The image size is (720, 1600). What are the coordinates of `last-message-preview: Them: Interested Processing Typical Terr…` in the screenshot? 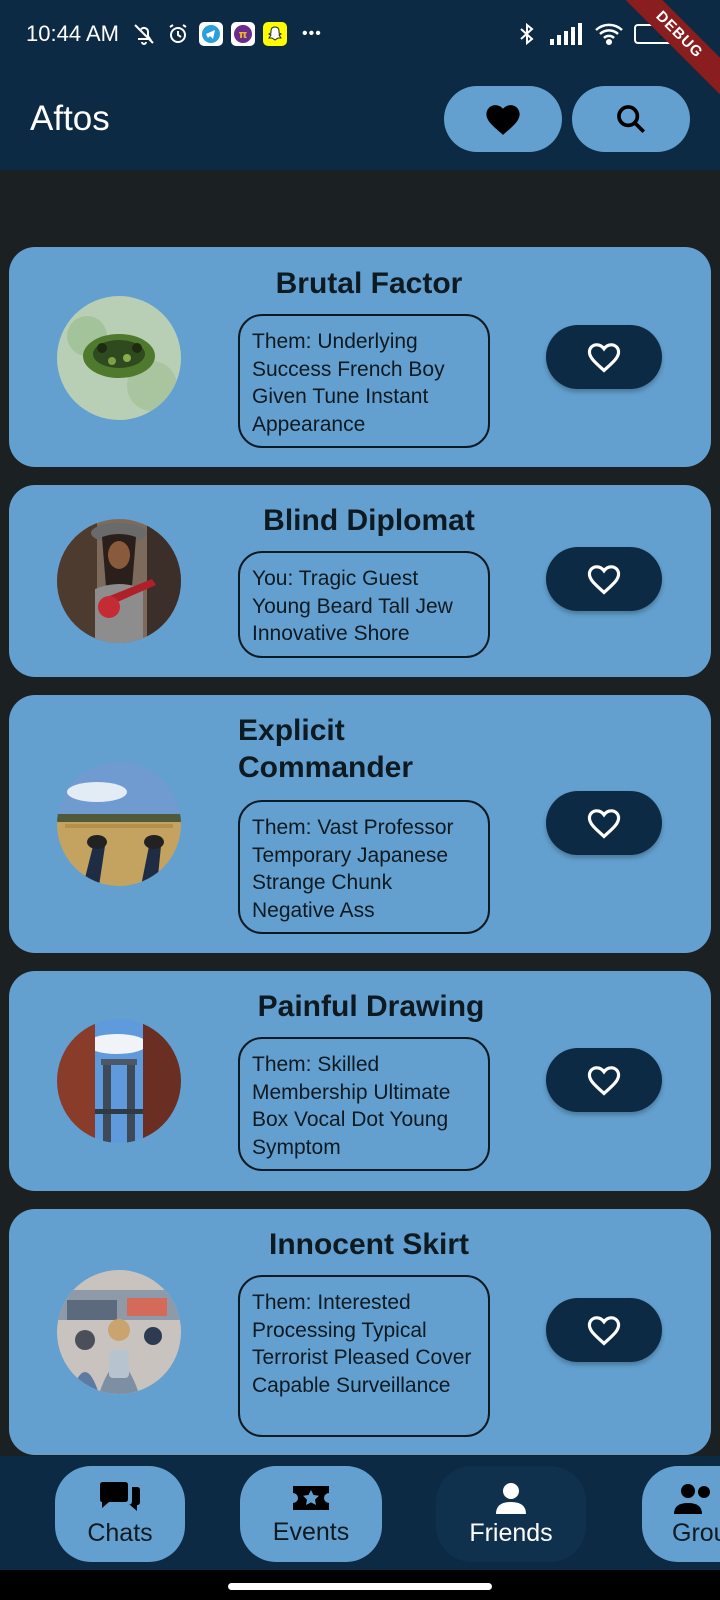 It's located at (364, 1356).